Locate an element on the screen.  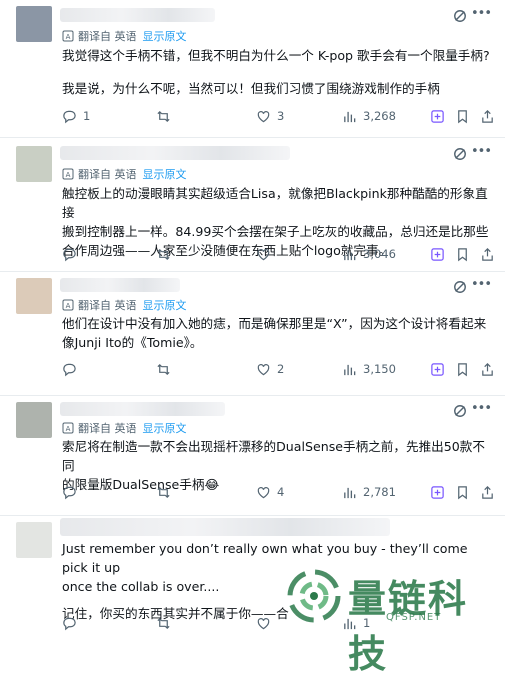
like-count: 3 is located at coordinates (281, 116).